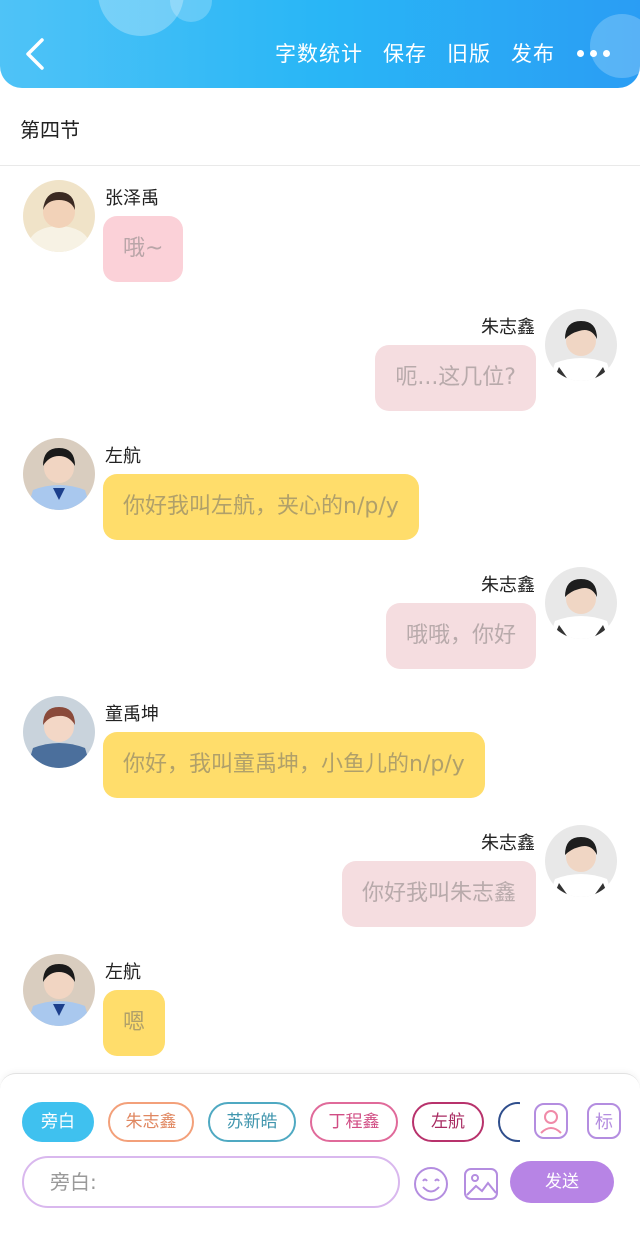 Image resolution: width=640 pixels, height=1243 pixels. Describe the element at coordinates (35, 54) in the screenshot. I see `back-arrow-icon` at that location.